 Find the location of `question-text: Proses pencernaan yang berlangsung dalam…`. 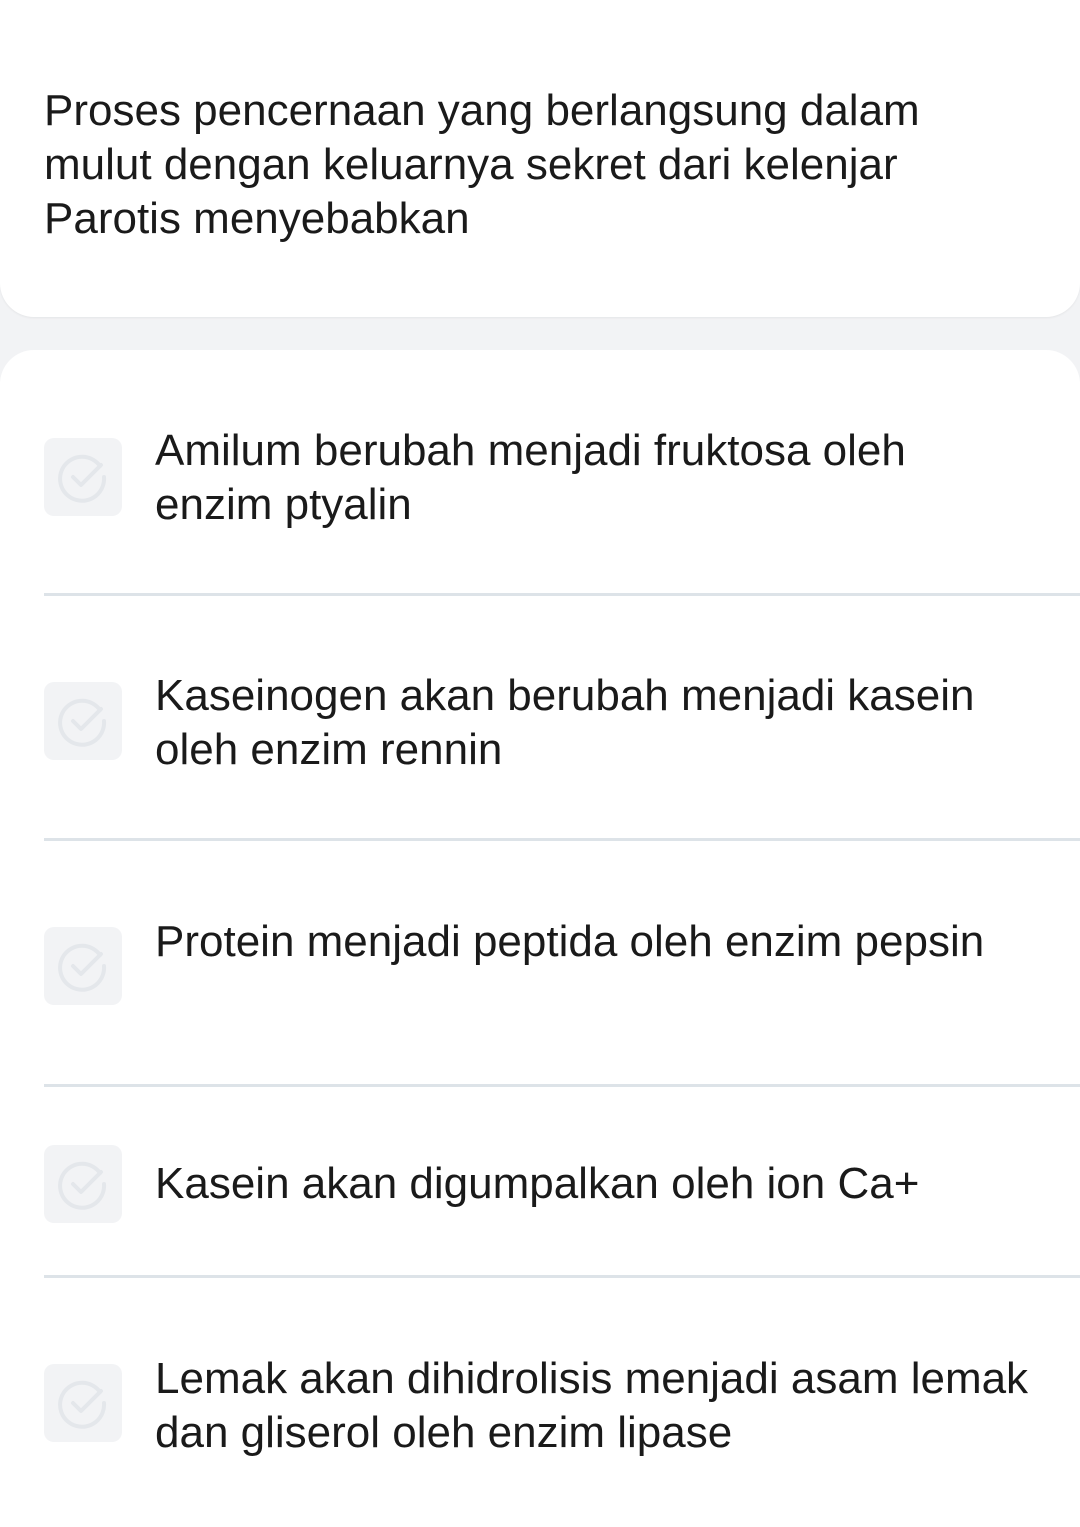

question-text: Proses pencernaan yang berlangsung dalam… is located at coordinates (482, 164).